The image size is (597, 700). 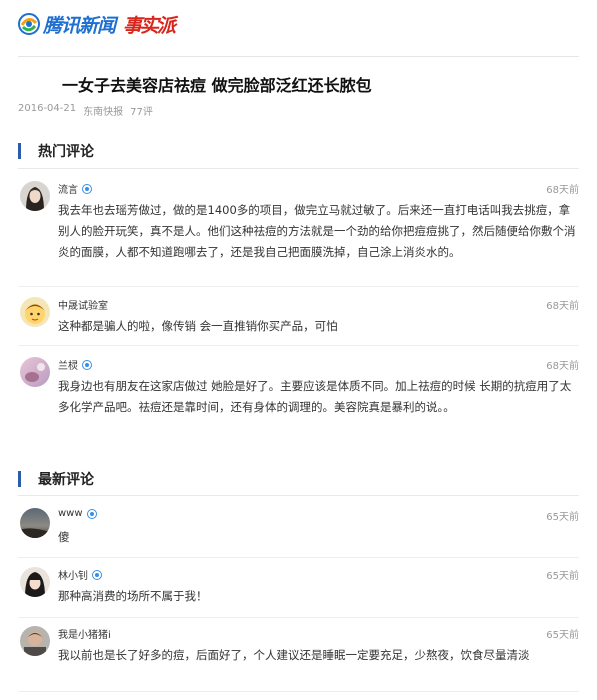 I want to click on comment-username: 流言, so click(x=75, y=188).